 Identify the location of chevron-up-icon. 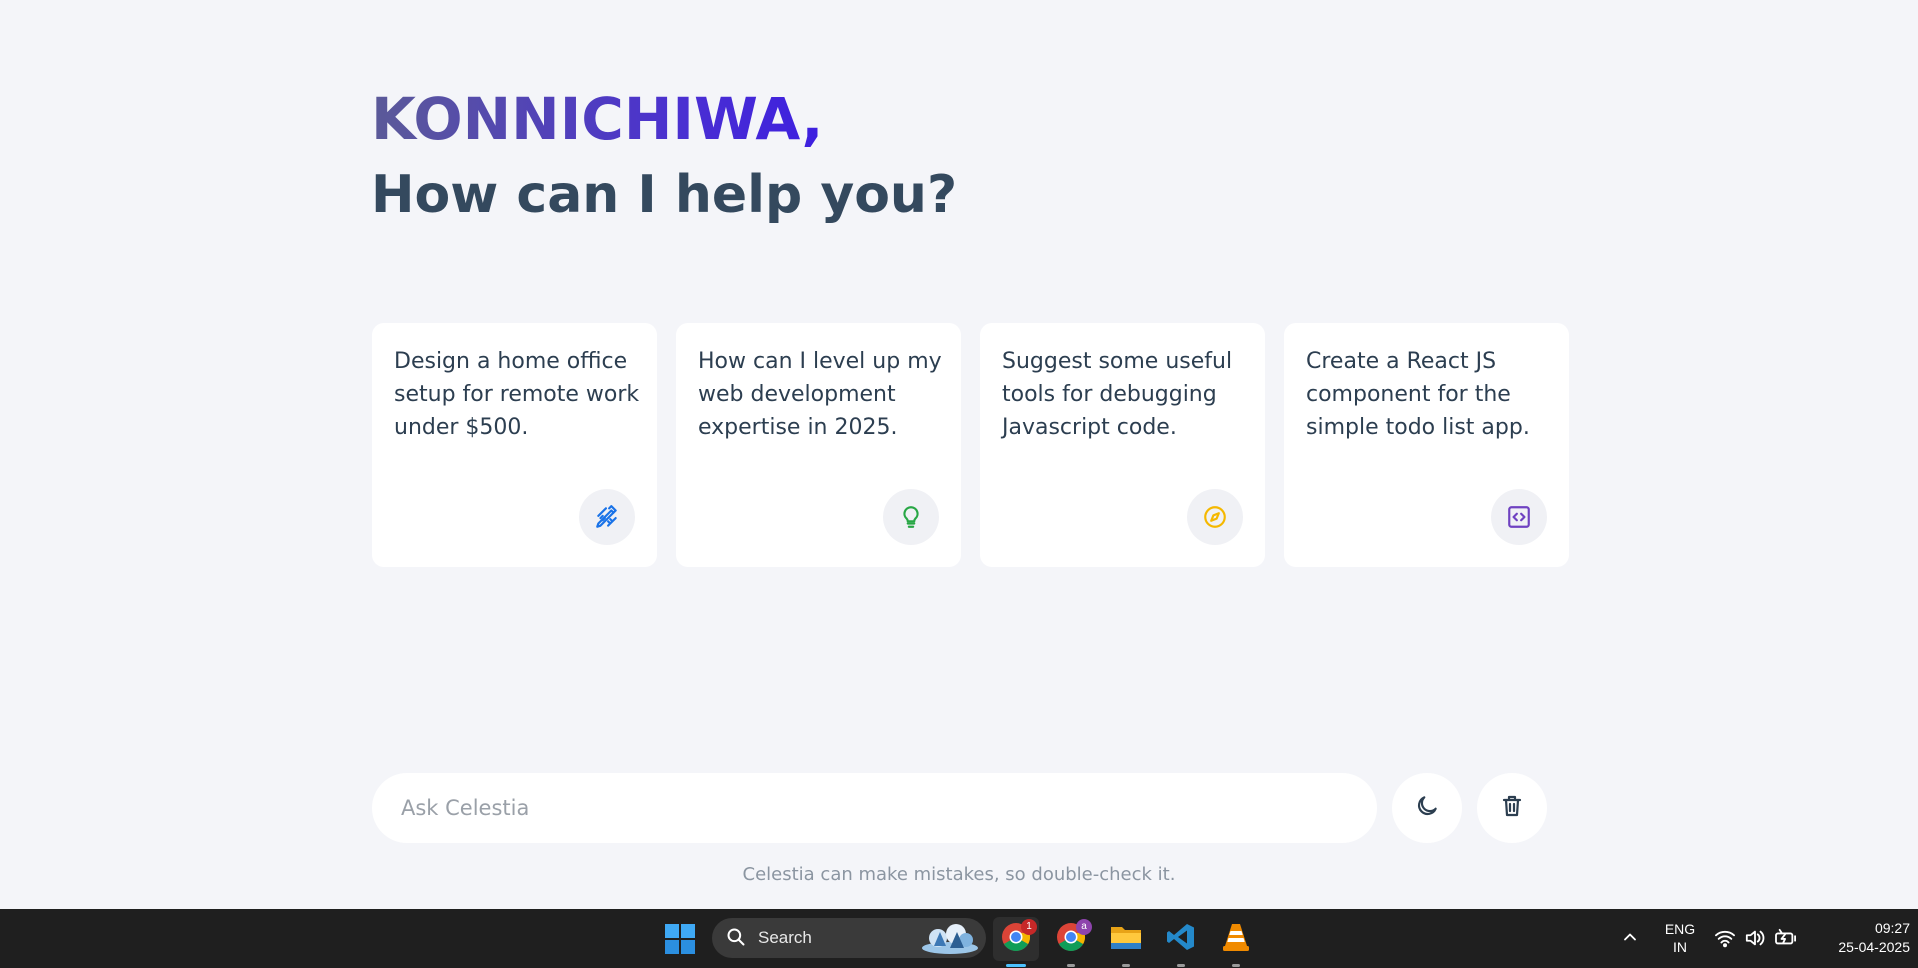
(1630, 939).